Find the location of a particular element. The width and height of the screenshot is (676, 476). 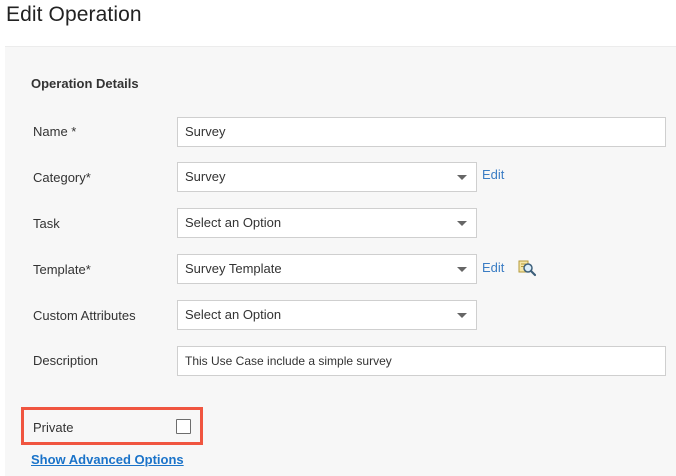

task-label: Task is located at coordinates (46, 223).